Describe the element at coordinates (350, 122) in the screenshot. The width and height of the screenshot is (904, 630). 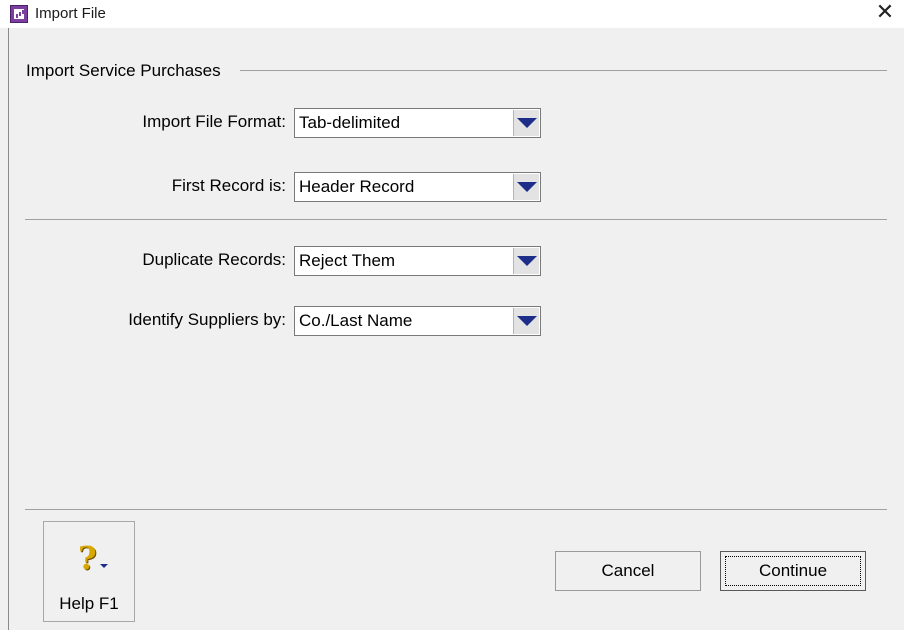
I see `import-format-value: Tab-delimited` at that location.